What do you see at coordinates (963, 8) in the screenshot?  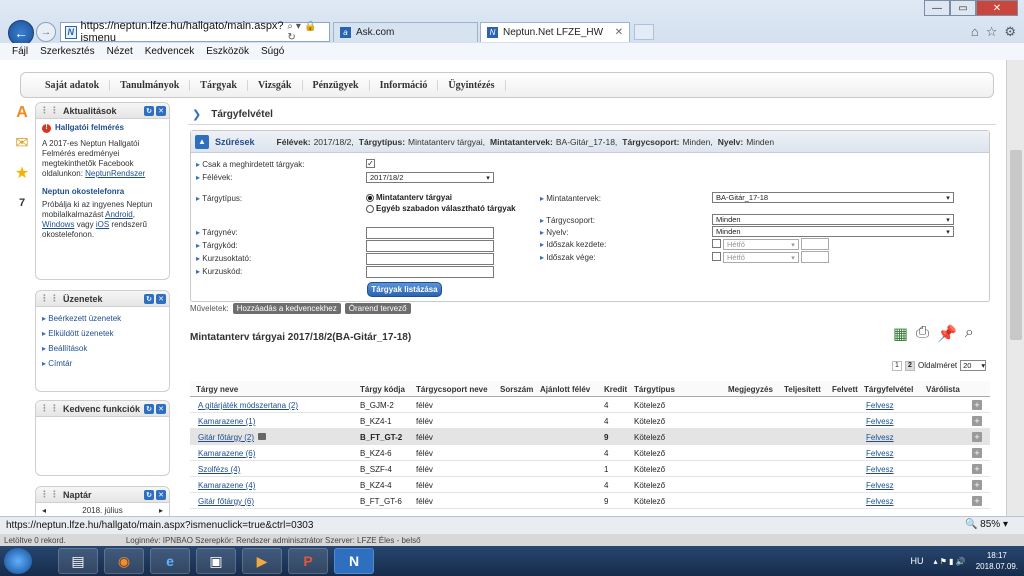 I see `maximize-button: ▭` at bounding box center [963, 8].